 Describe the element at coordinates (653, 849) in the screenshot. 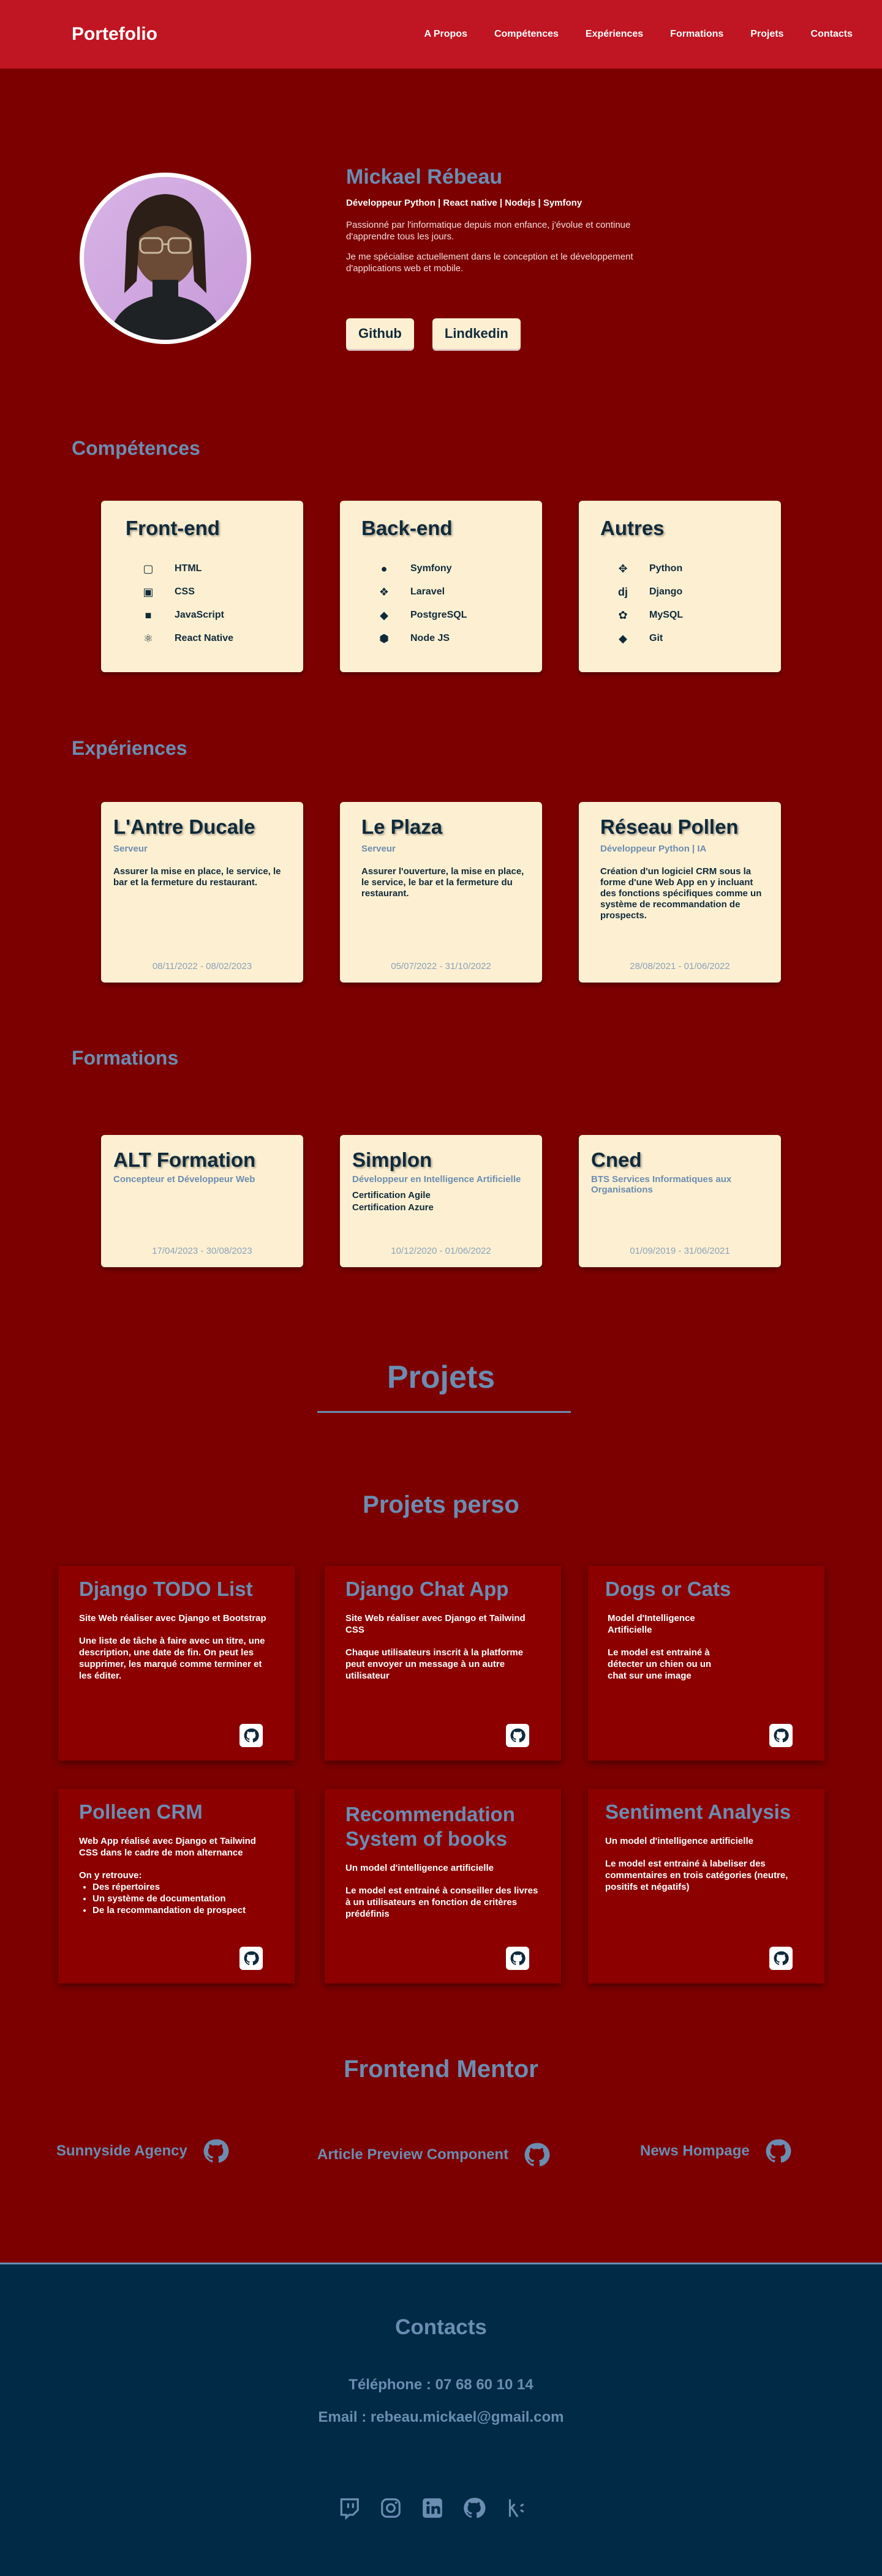

I see `experience-role: Développeur Python | IA` at that location.